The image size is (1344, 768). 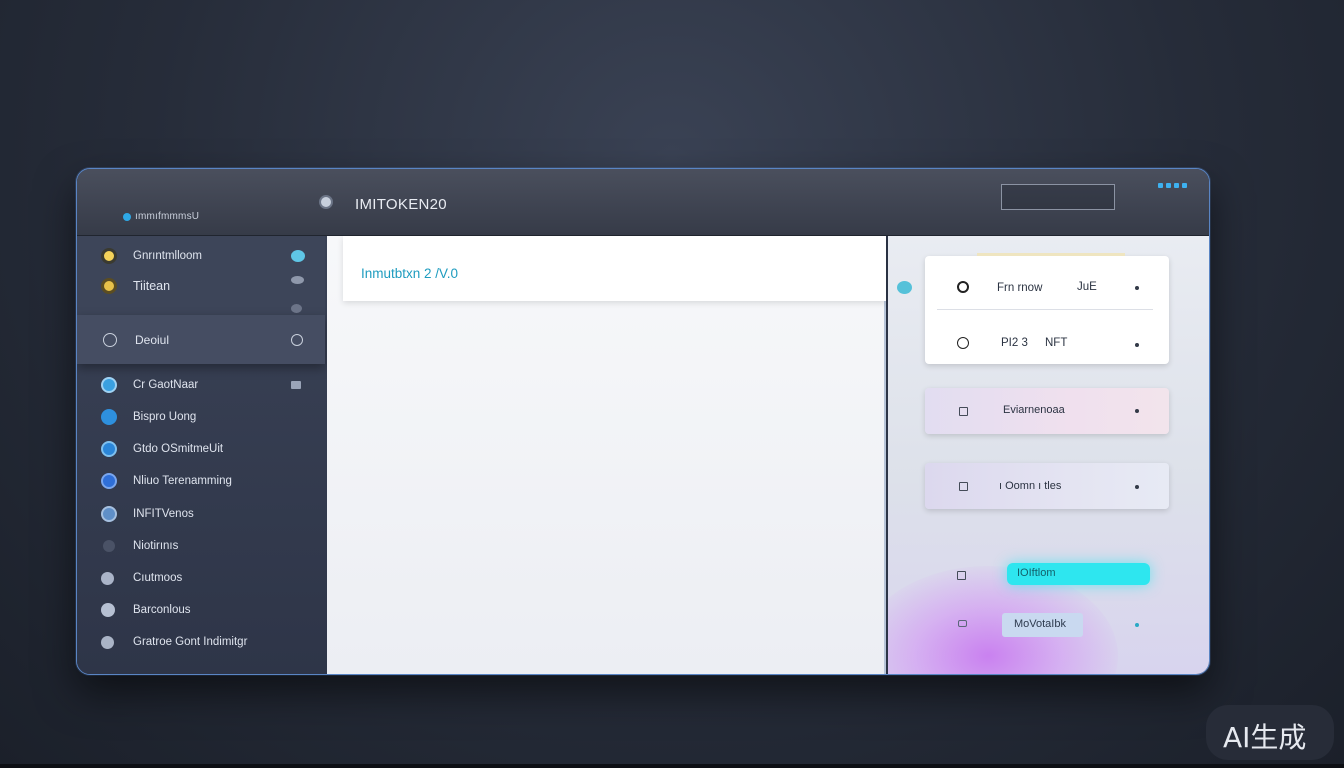 I want to click on button-label: IOIftlom, so click(x=1036, y=573).